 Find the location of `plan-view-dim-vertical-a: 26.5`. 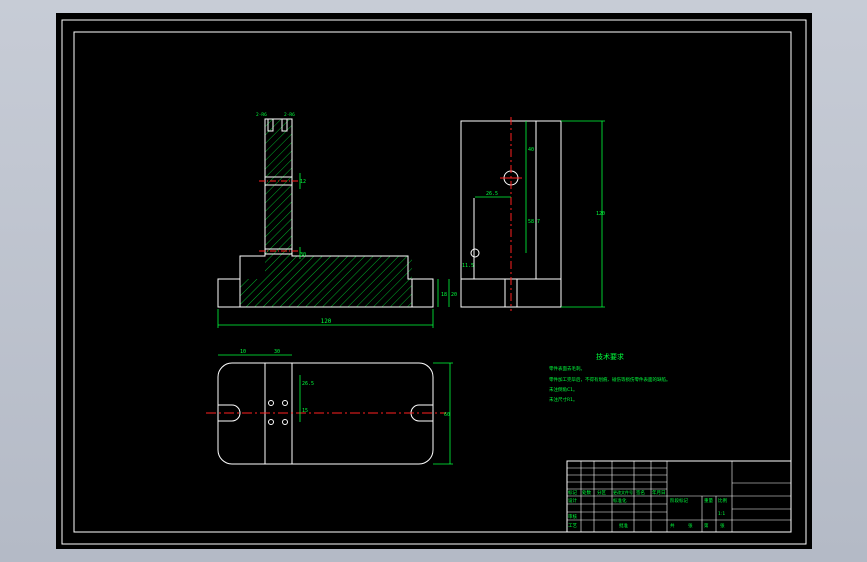

plan-view-dim-vertical-a: 26.5 is located at coordinates (308, 384).